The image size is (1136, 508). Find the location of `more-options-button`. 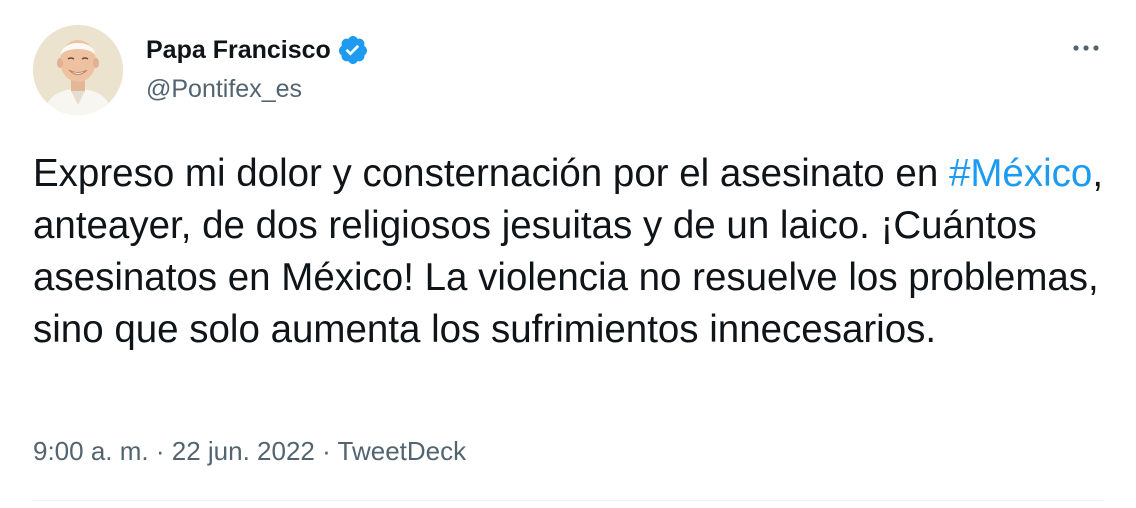

more-options-button is located at coordinates (1086, 48).